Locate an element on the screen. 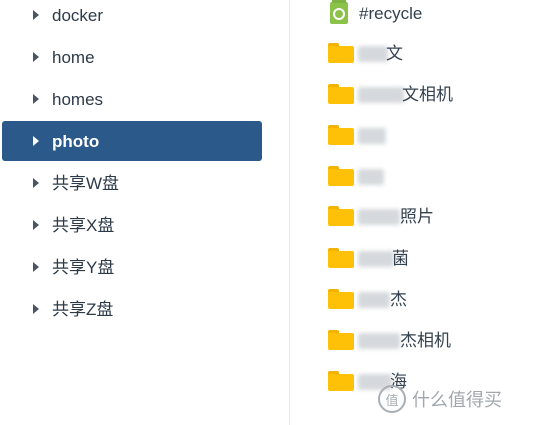  folder-row: 文 is located at coordinates (418, 55).